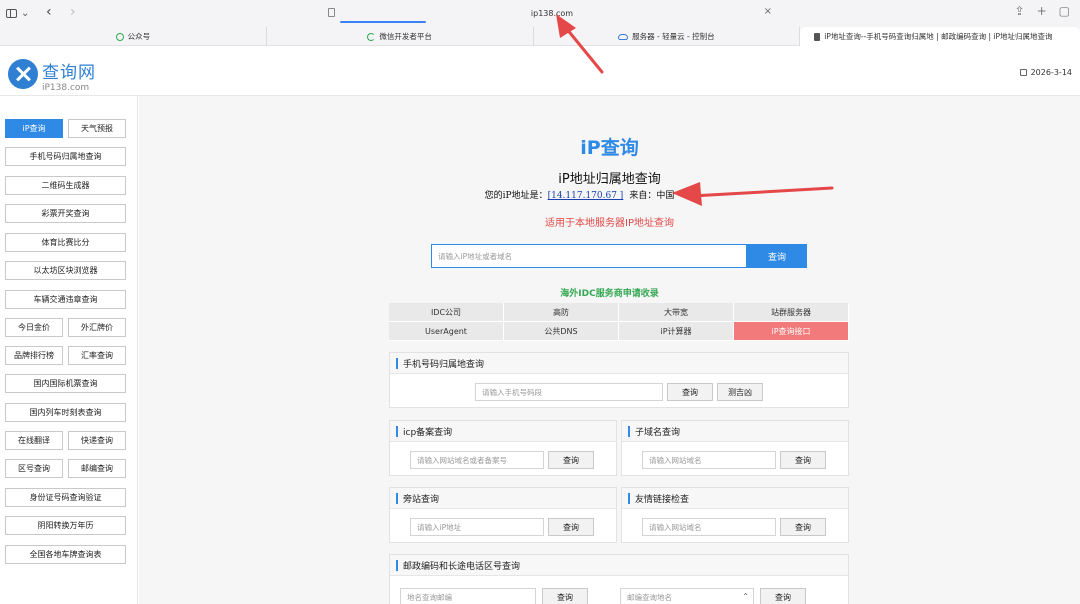 The width and height of the screenshot is (1080, 604). What do you see at coordinates (383, 22) in the screenshot?
I see `load-indicator` at bounding box center [383, 22].